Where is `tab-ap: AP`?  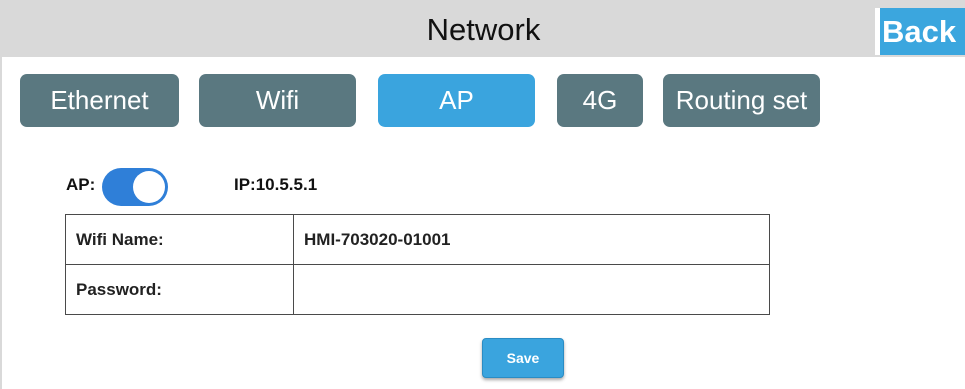 tab-ap: AP is located at coordinates (456, 100).